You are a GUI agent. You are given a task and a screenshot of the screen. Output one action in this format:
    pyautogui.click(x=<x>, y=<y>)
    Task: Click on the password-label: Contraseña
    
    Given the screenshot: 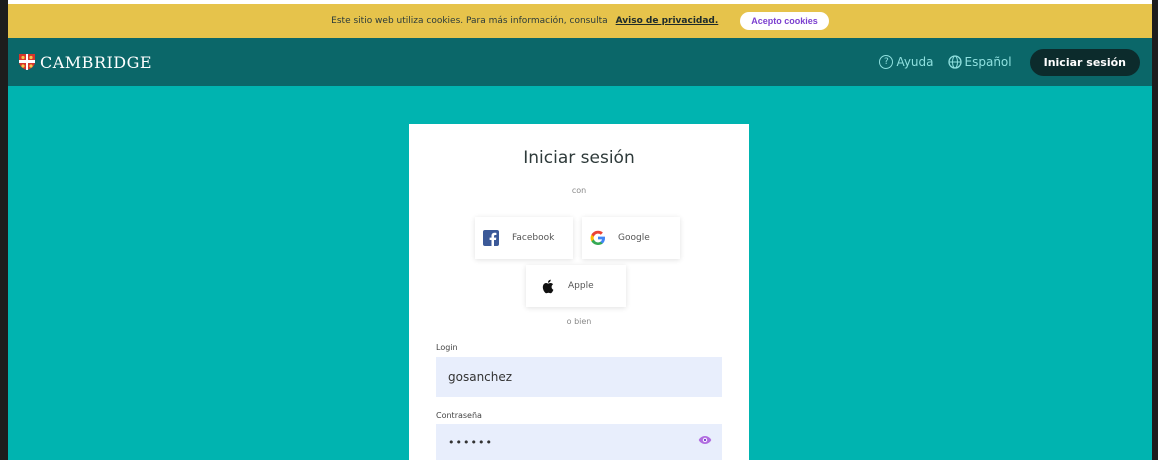 What is the action you would take?
    pyautogui.click(x=459, y=415)
    